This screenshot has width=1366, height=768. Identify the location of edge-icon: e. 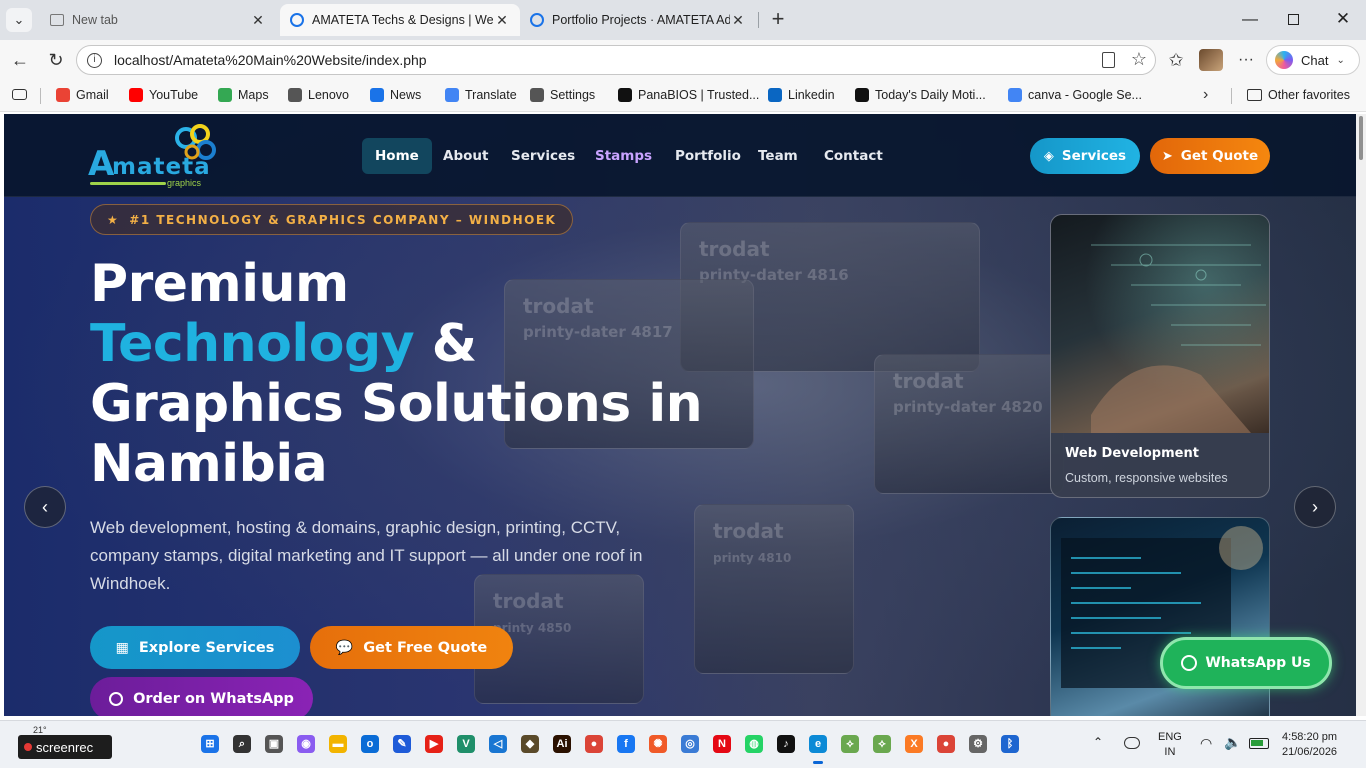
(818, 744).